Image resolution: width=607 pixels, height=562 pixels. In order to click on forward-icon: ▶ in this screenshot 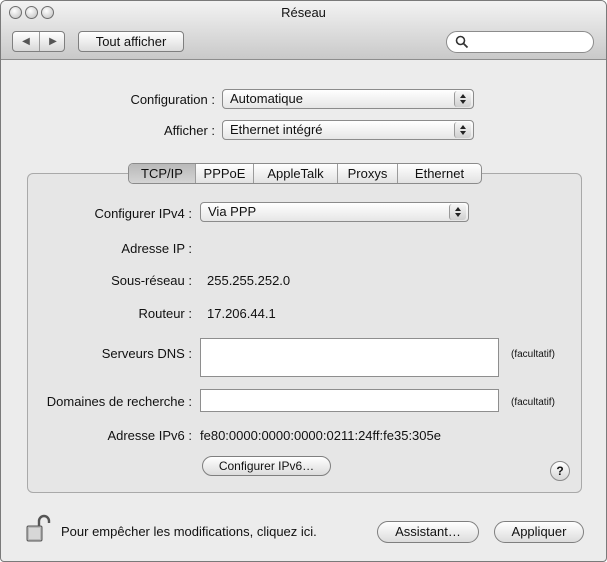, I will do `click(53, 41)`.